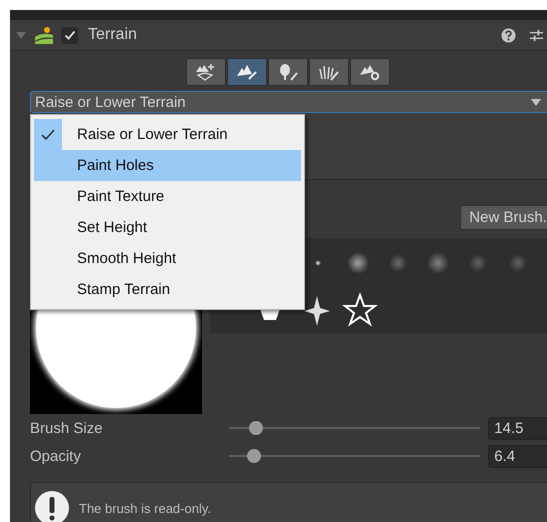 This screenshot has height=522, width=547. Describe the element at coordinates (167, 196) in the screenshot. I see `menu-item: Paint Texture` at that location.